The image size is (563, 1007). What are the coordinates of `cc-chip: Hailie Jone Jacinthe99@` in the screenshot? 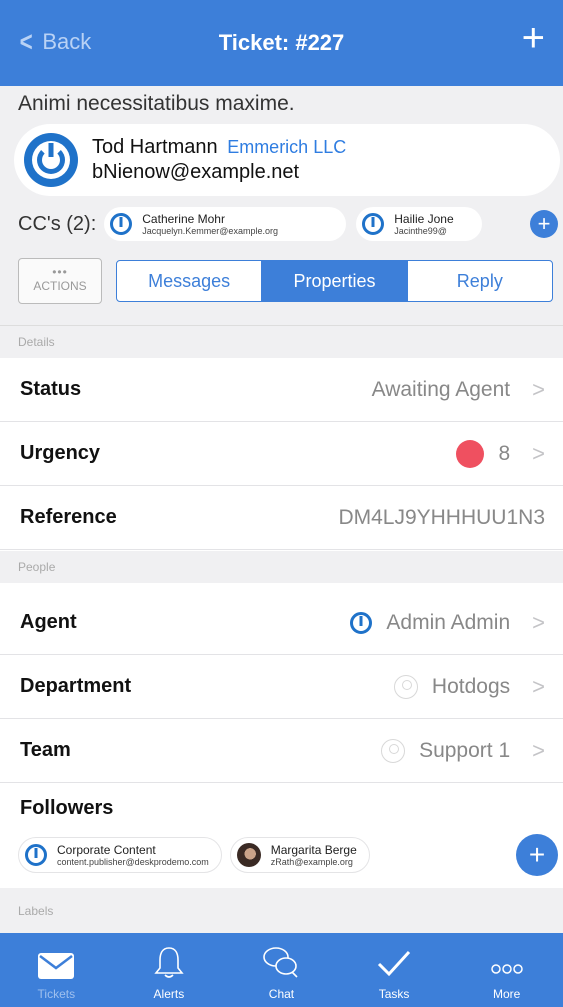 It's located at (419, 224).